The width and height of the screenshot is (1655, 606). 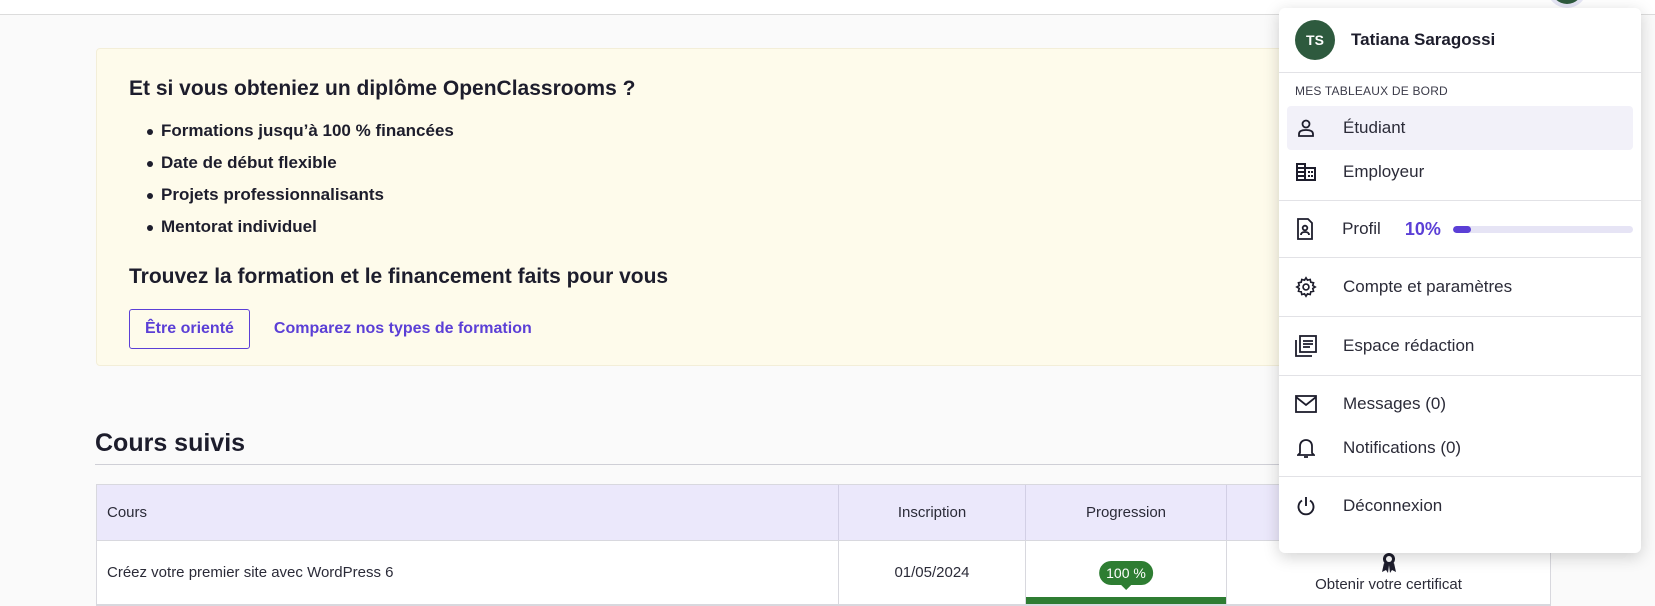 I want to click on be-guided-button: Être orienté, so click(x=189, y=329).